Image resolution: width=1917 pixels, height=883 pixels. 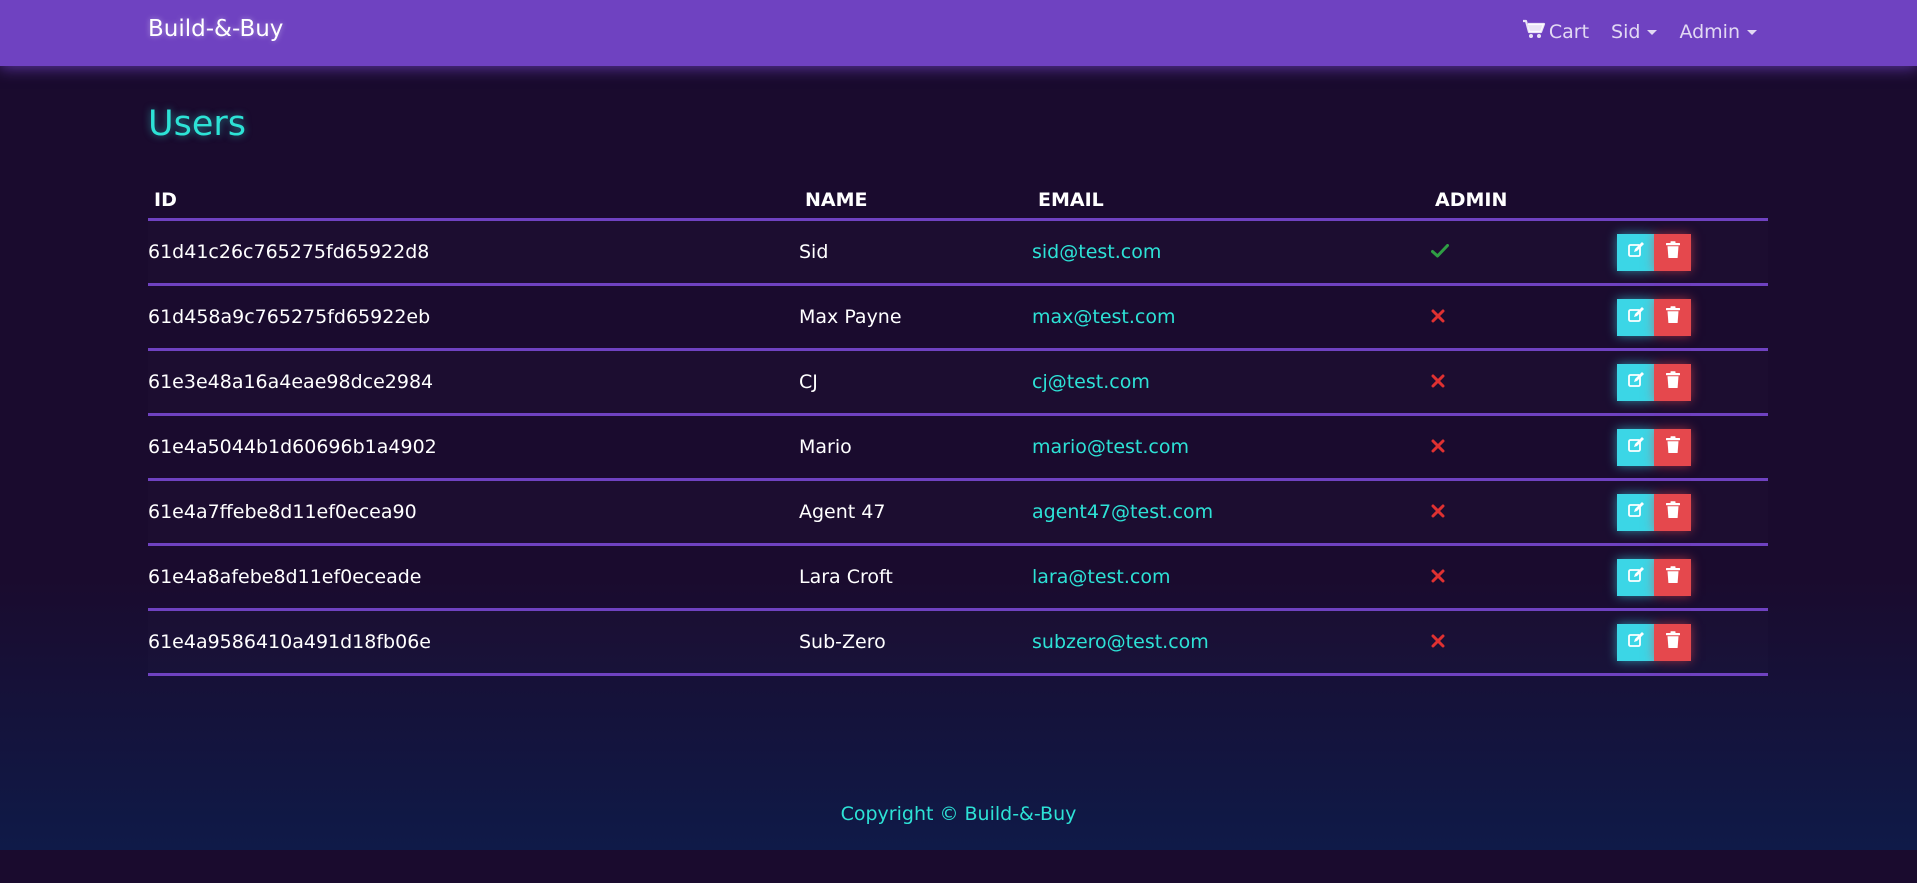 What do you see at coordinates (473, 642) in the screenshot?
I see `user-id-cell: 61e4a9586410a491d18fb06e` at bounding box center [473, 642].